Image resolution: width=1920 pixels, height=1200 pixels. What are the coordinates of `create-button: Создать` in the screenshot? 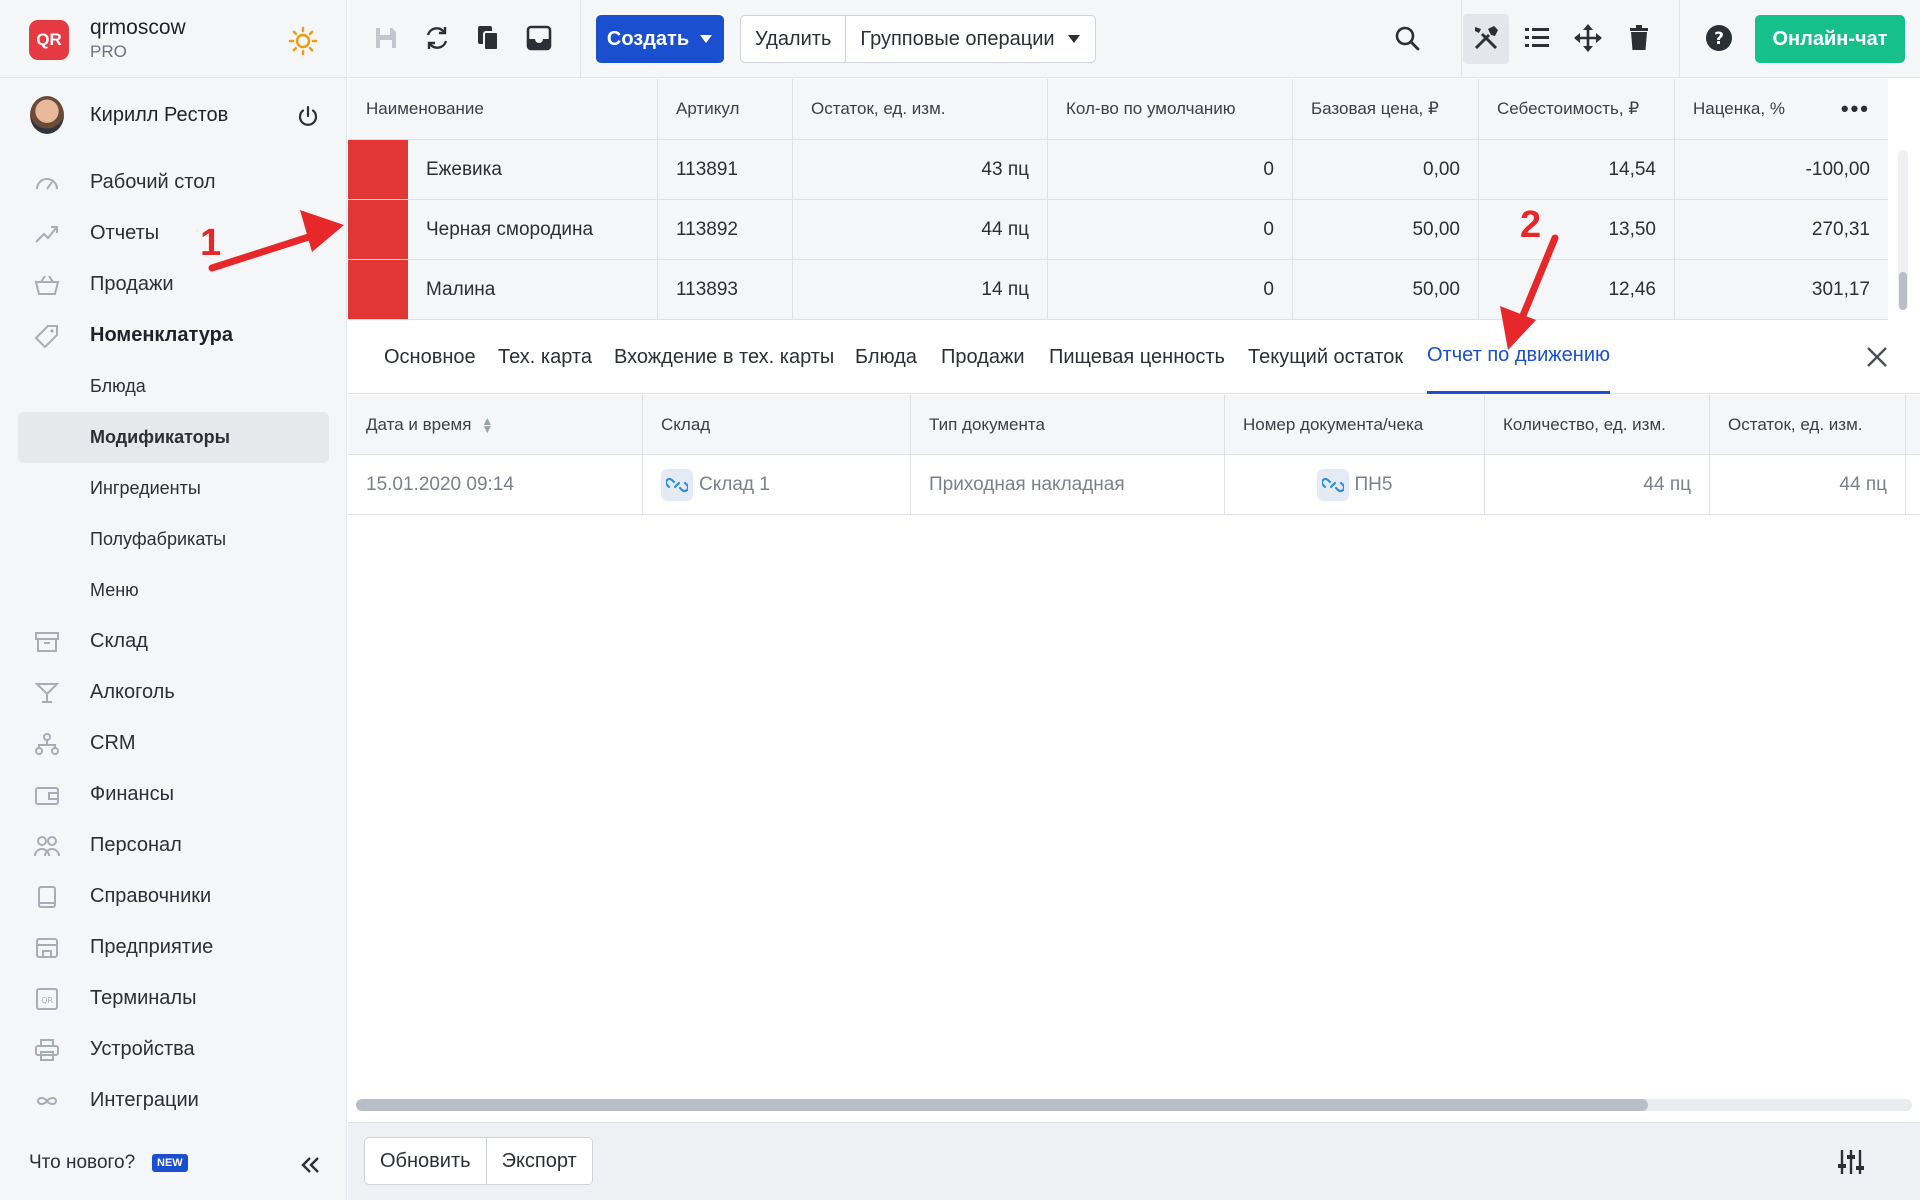 It's located at (660, 39).